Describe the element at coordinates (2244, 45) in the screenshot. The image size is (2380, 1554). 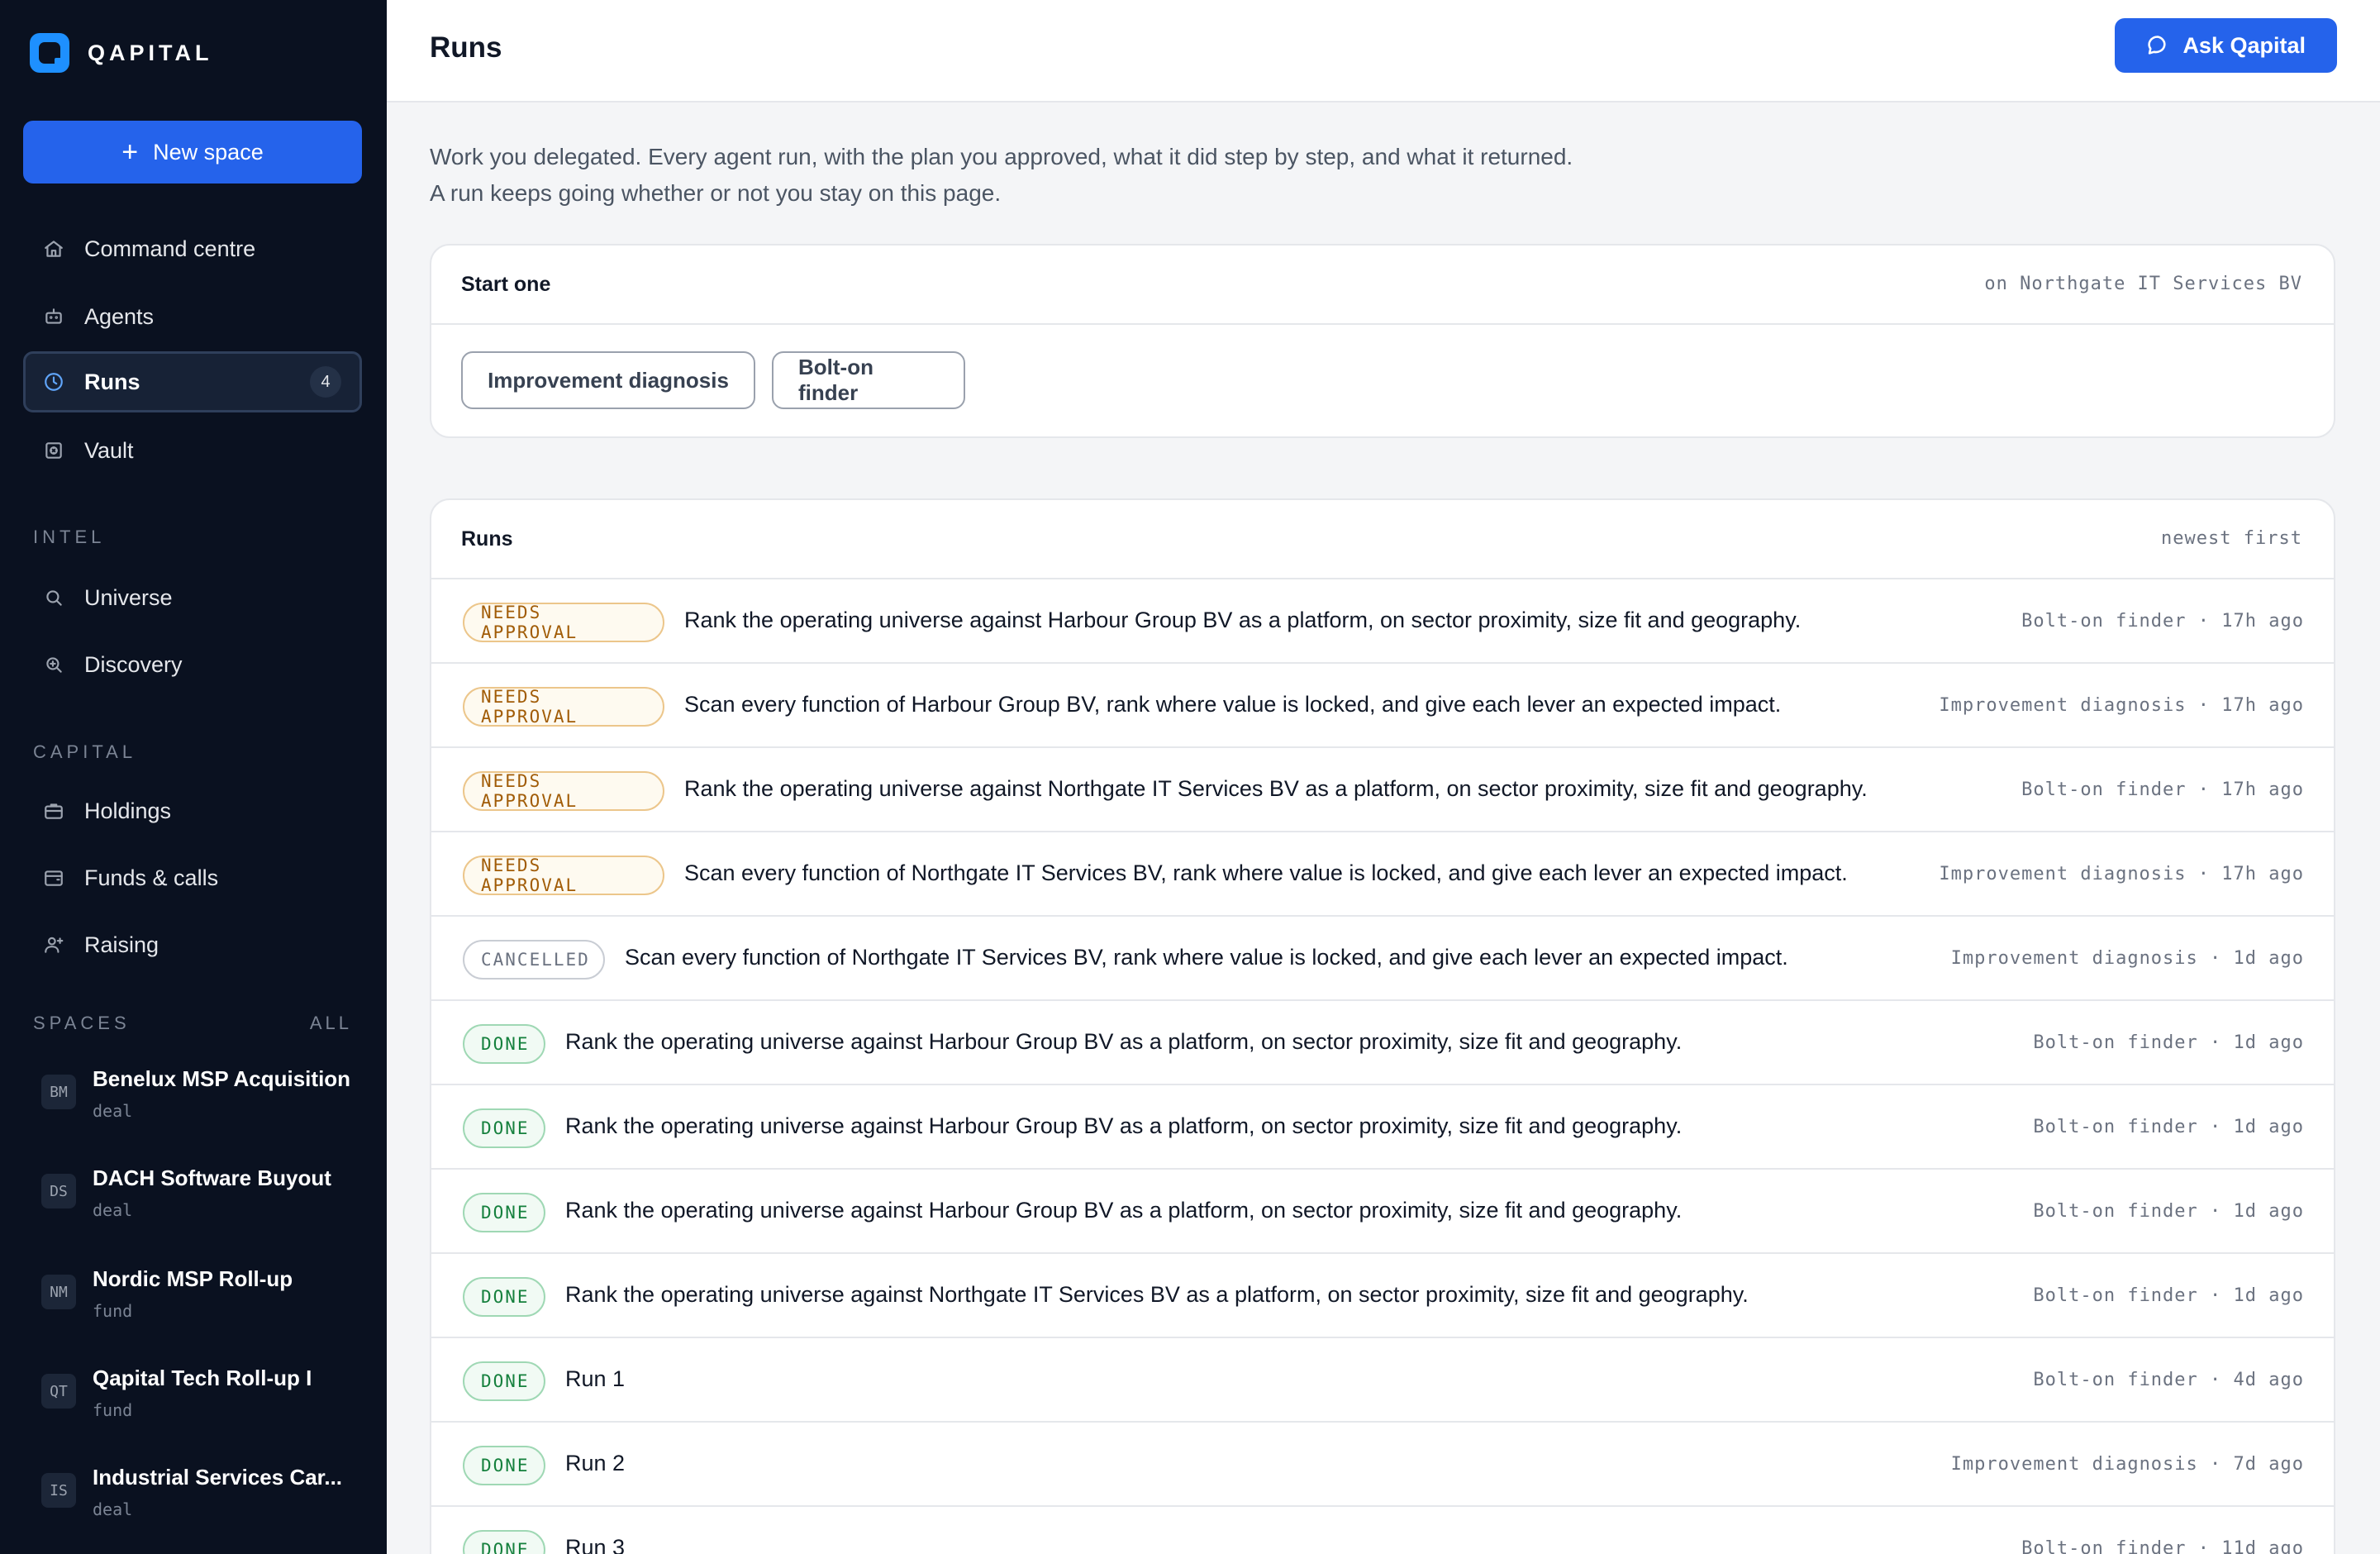
I see `ask-qapital-label: Ask Qapital` at that location.